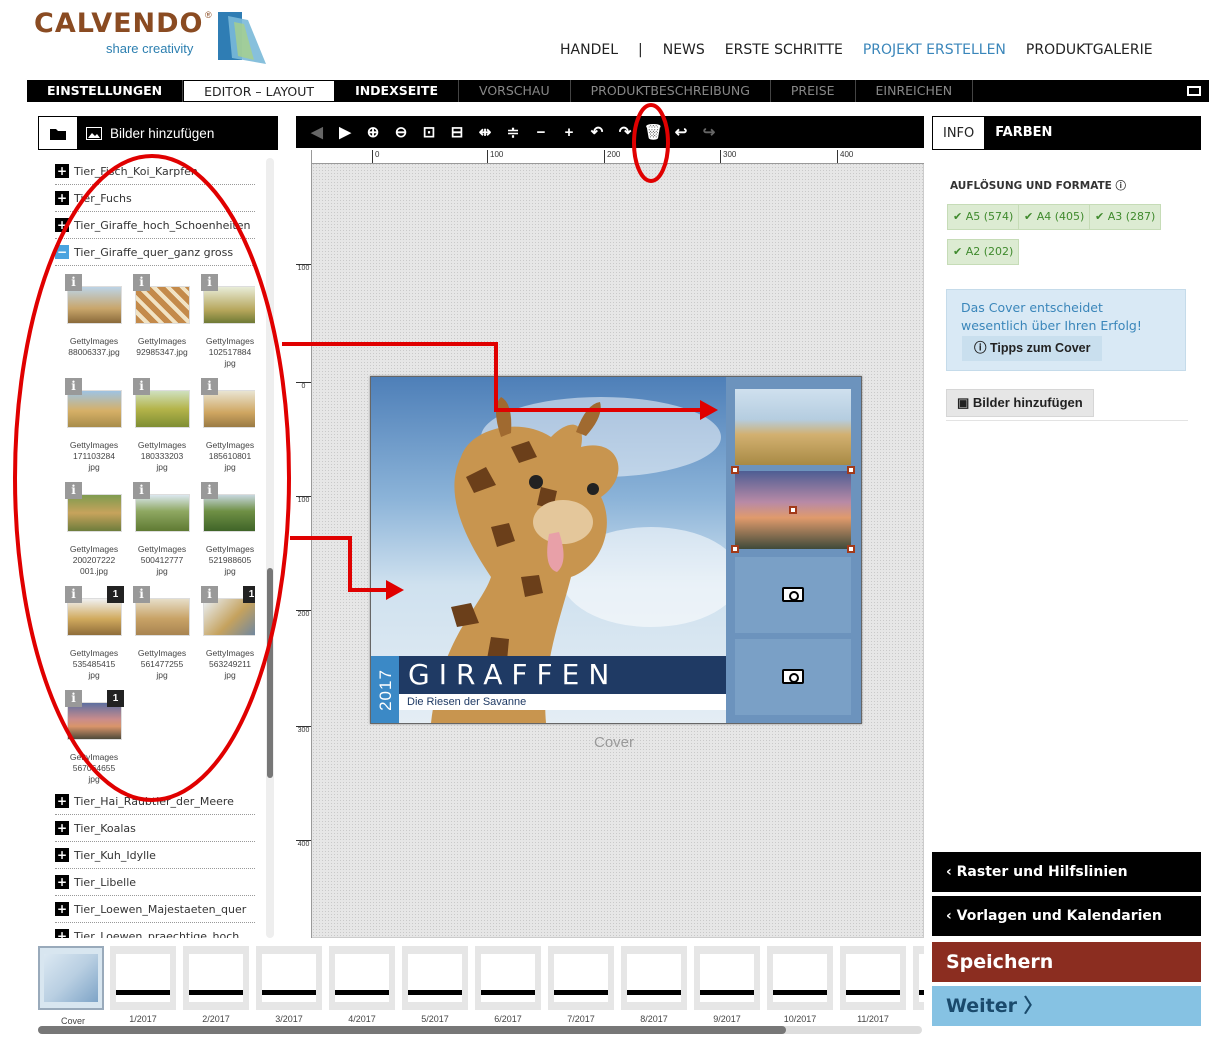 The height and width of the screenshot is (1044, 1209). Describe the element at coordinates (156, 534) in the screenshot. I see `image-thumbnail: i GettyImages 500412777 jpg` at that location.